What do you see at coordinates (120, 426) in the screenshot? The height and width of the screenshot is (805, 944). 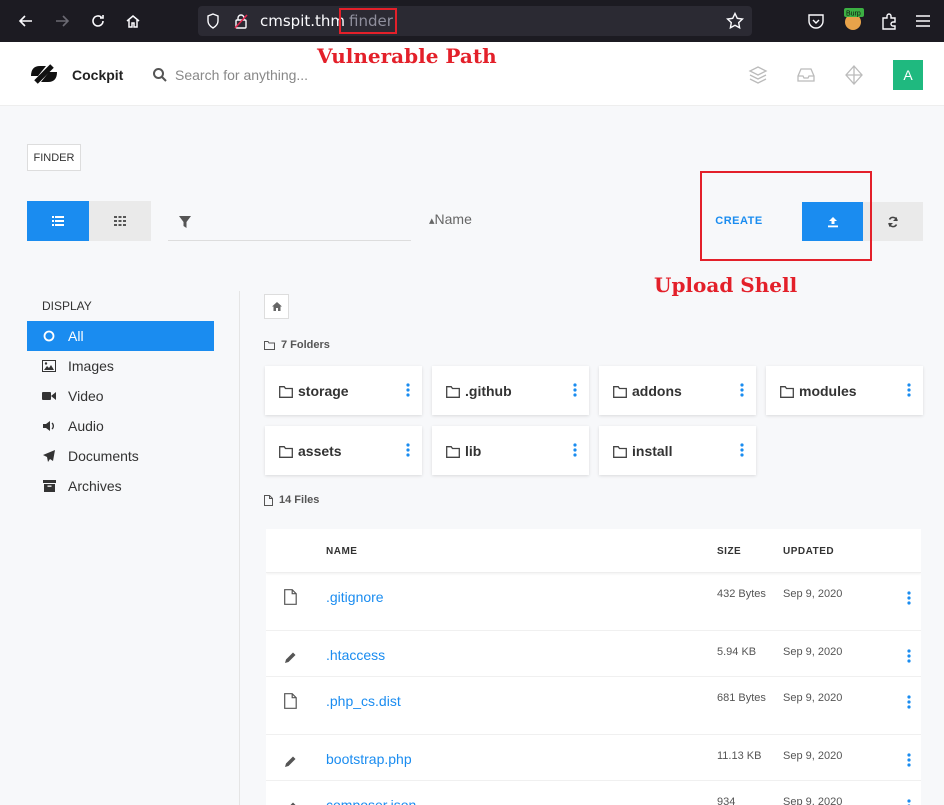 I see `sidebar-item-audio: Audio` at bounding box center [120, 426].